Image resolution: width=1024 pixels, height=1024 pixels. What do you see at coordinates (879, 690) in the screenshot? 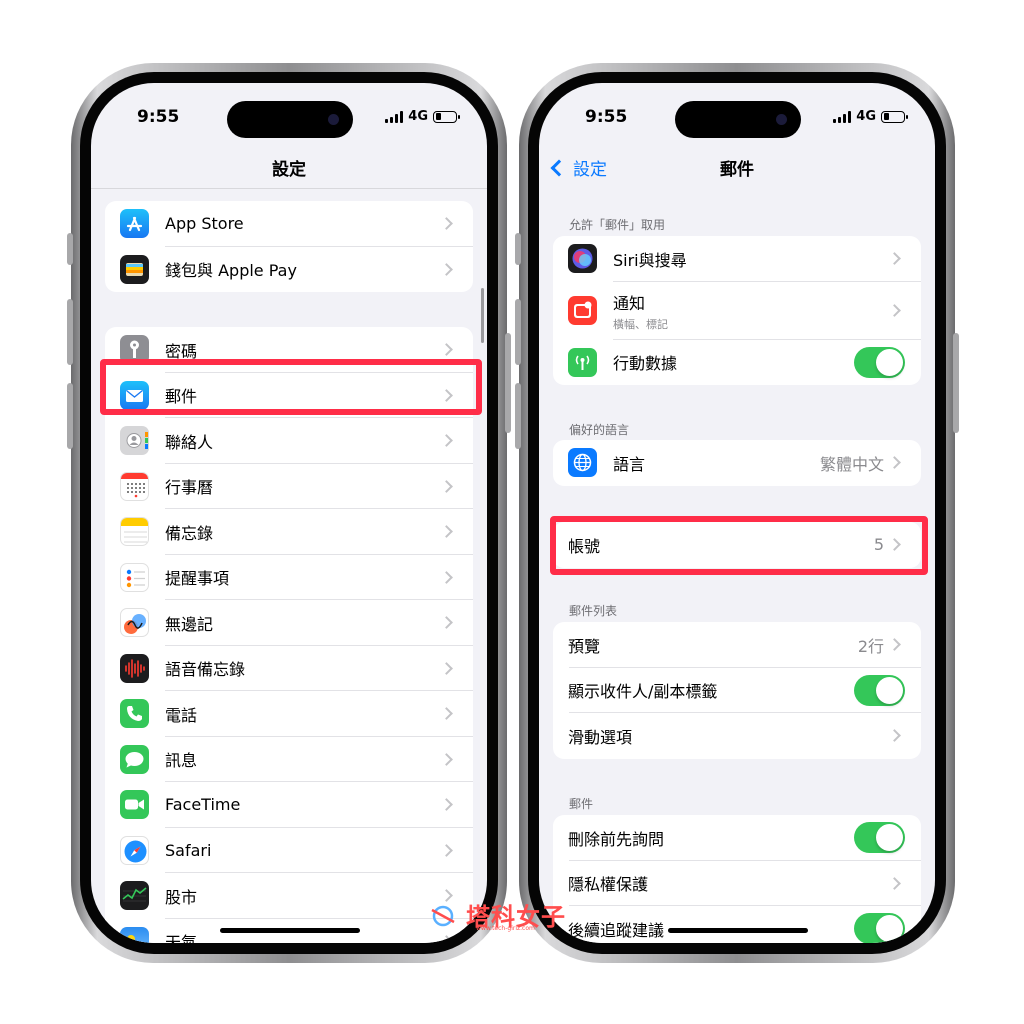
I see `show-to-cc-toggle` at bounding box center [879, 690].